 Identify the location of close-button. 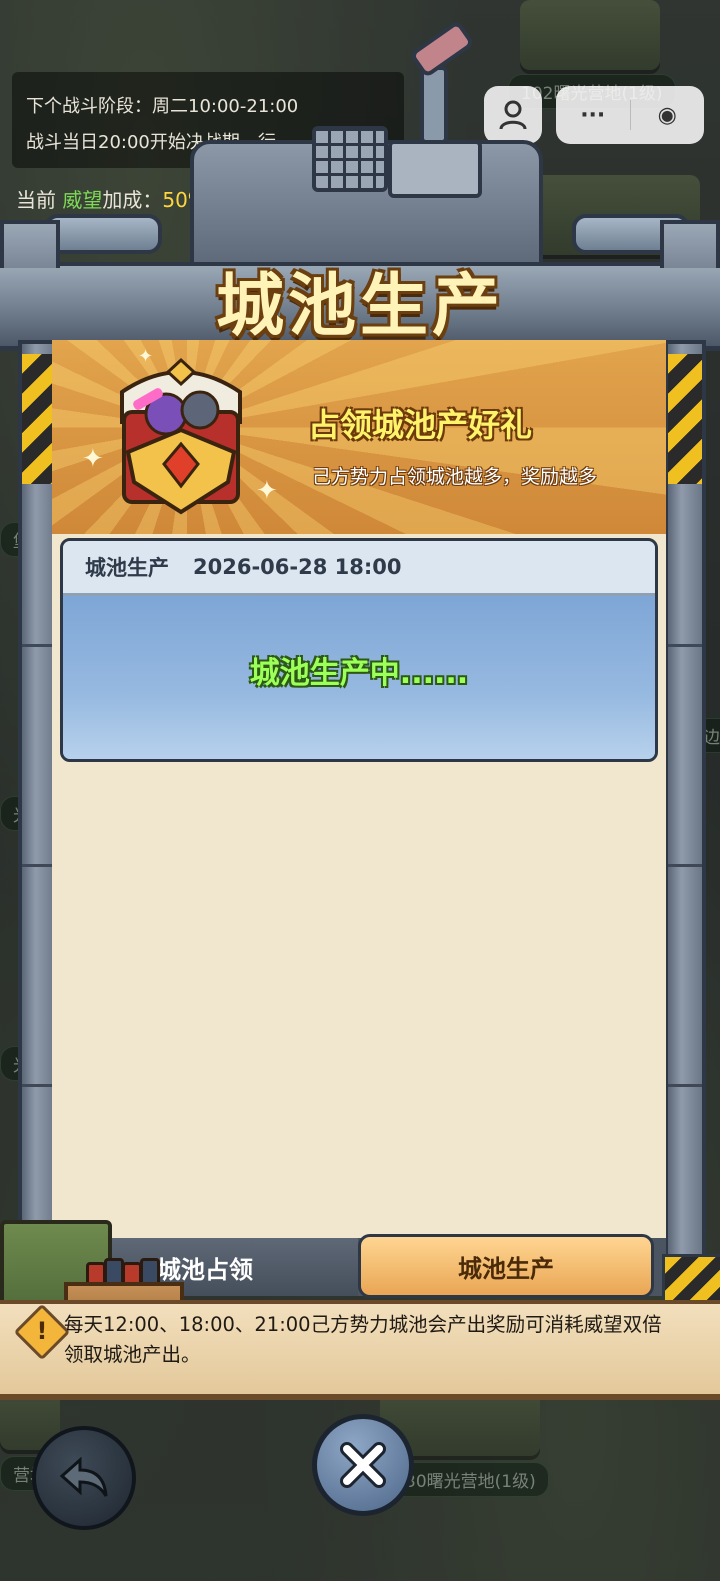
(363, 1465).